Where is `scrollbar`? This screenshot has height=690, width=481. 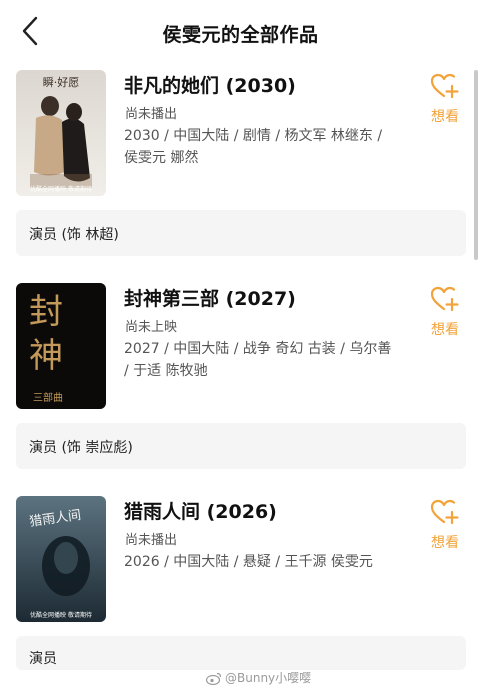
scrollbar is located at coordinates (476, 165).